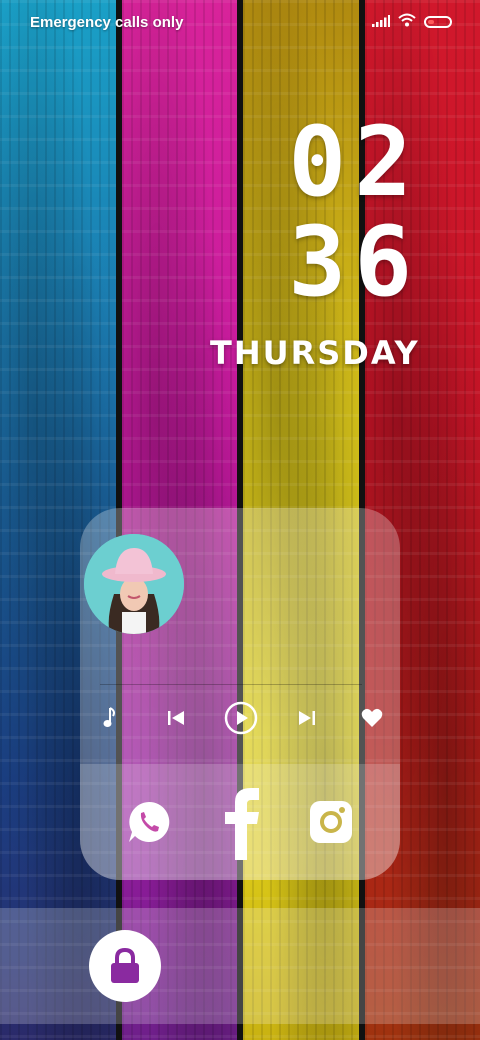  What do you see at coordinates (107, 22) in the screenshot?
I see `carrier-text: Emergency calls only` at bounding box center [107, 22].